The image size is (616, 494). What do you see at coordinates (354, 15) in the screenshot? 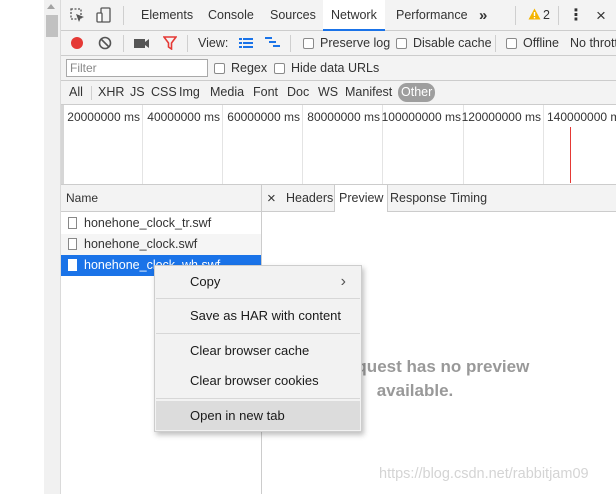
I see `tab-network: Network` at bounding box center [354, 15].